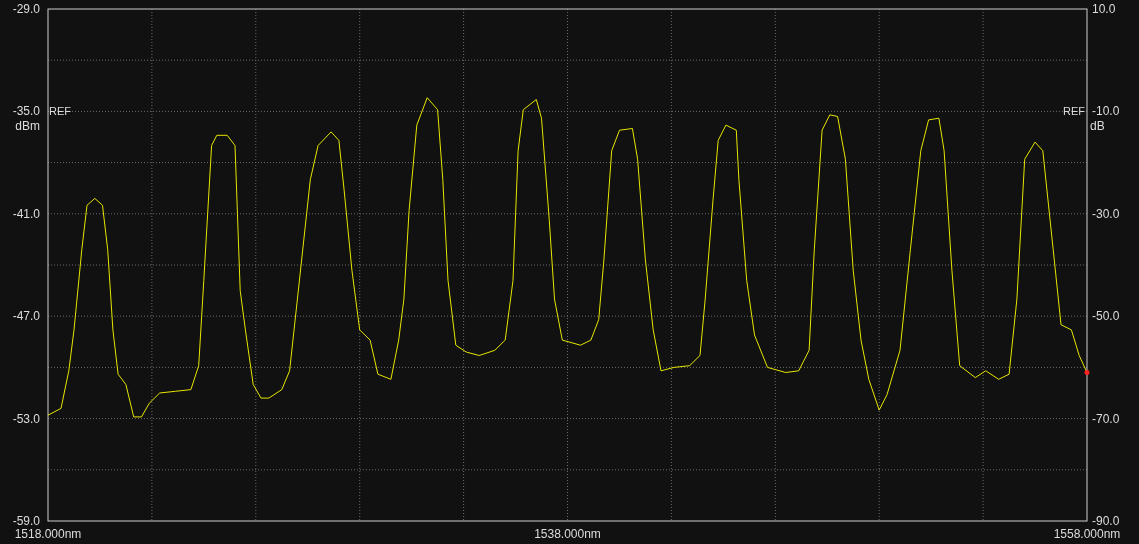 The height and width of the screenshot is (544, 1139). I want to click on right-tick-label: -90.0, so click(1106, 521).